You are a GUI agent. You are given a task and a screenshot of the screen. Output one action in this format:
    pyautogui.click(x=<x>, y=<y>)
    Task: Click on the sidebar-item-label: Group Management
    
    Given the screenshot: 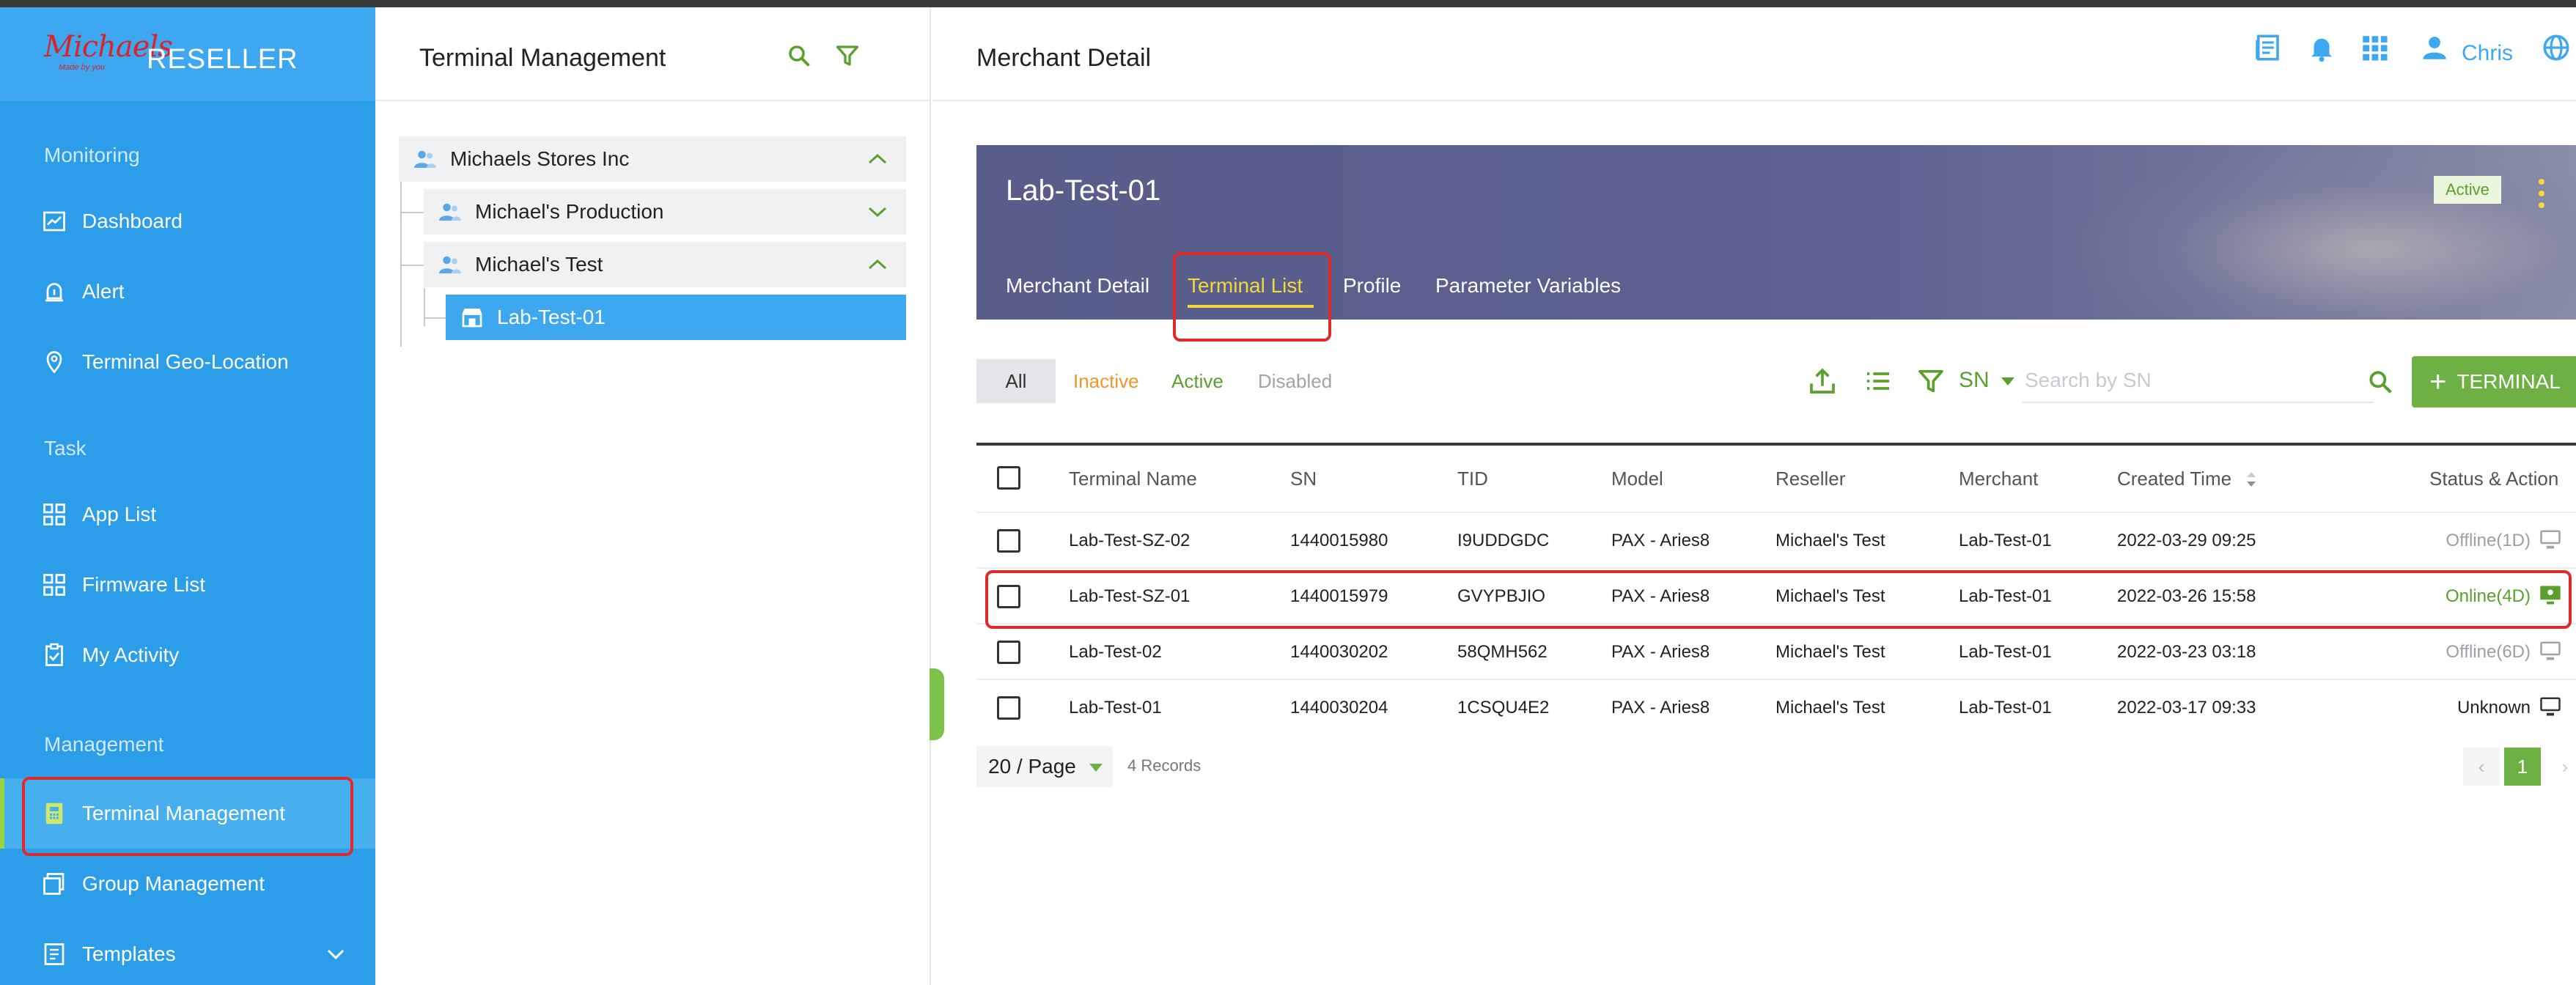 What is the action you would take?
    pyautogui.click(x=173, y=883)
    